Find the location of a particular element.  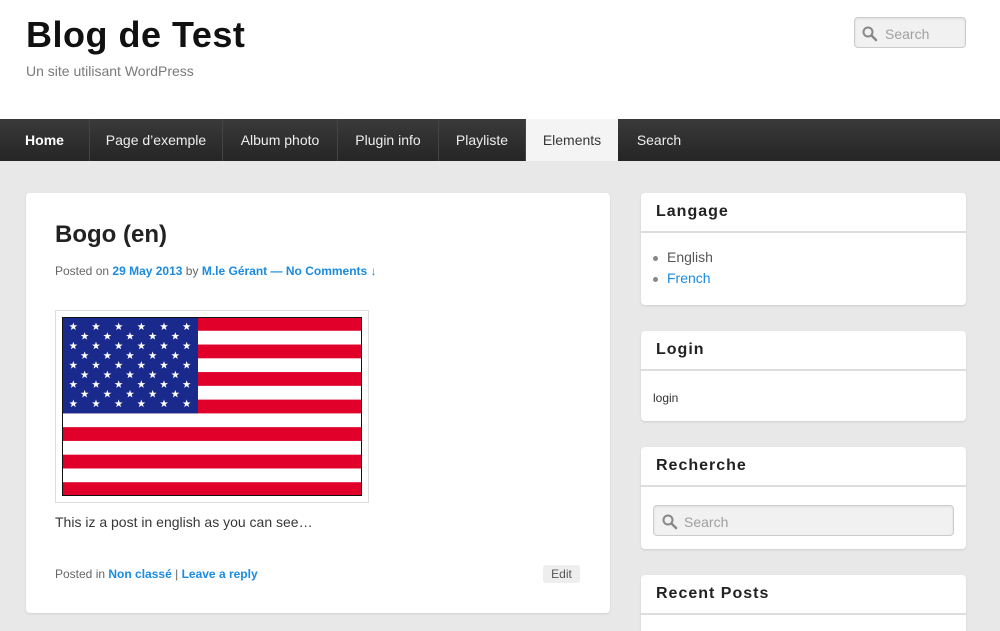

header-search-input: Search is located at coordinates (910, 32).